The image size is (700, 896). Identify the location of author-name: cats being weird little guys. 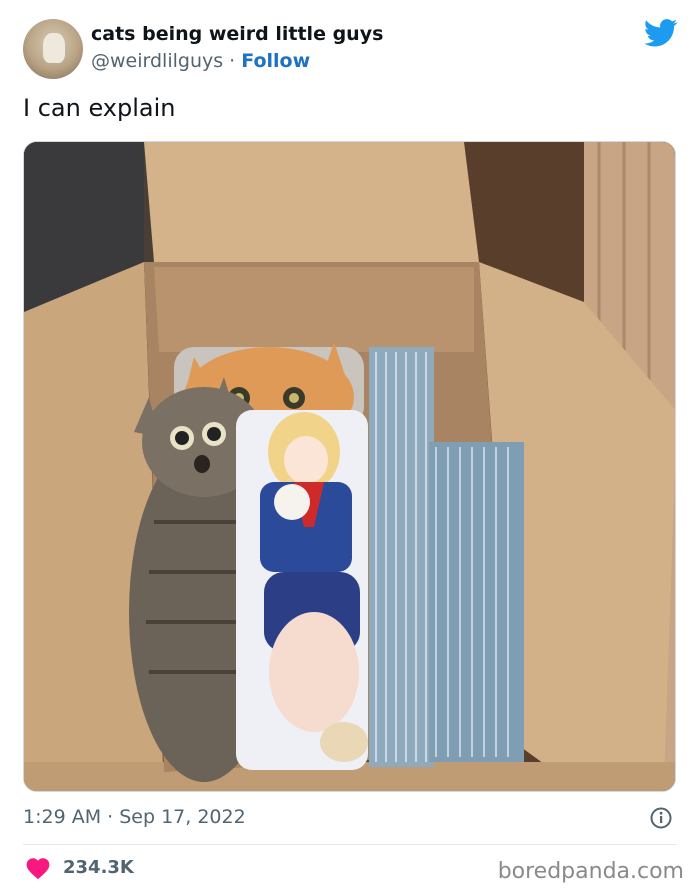
(237, 34).